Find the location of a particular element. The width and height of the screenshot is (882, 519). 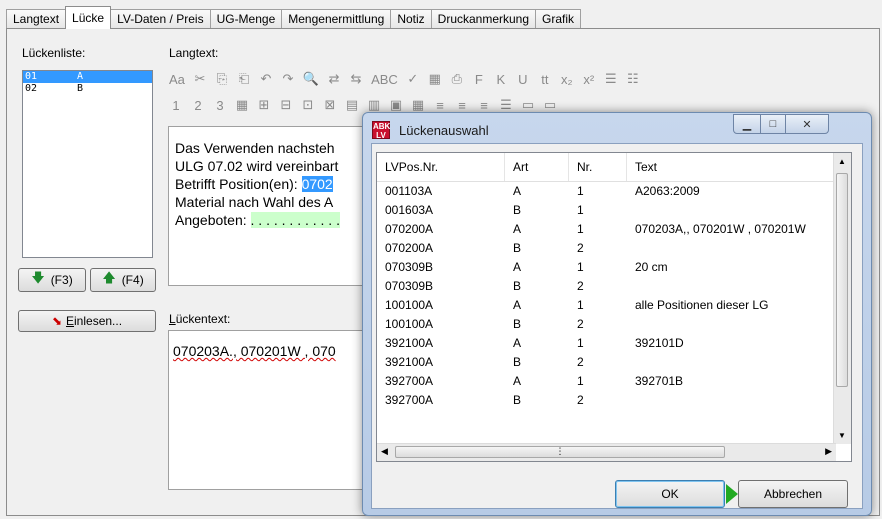

table-header: LVPos.Nr. Art Nr. Text is located at coordinates (605, 167).